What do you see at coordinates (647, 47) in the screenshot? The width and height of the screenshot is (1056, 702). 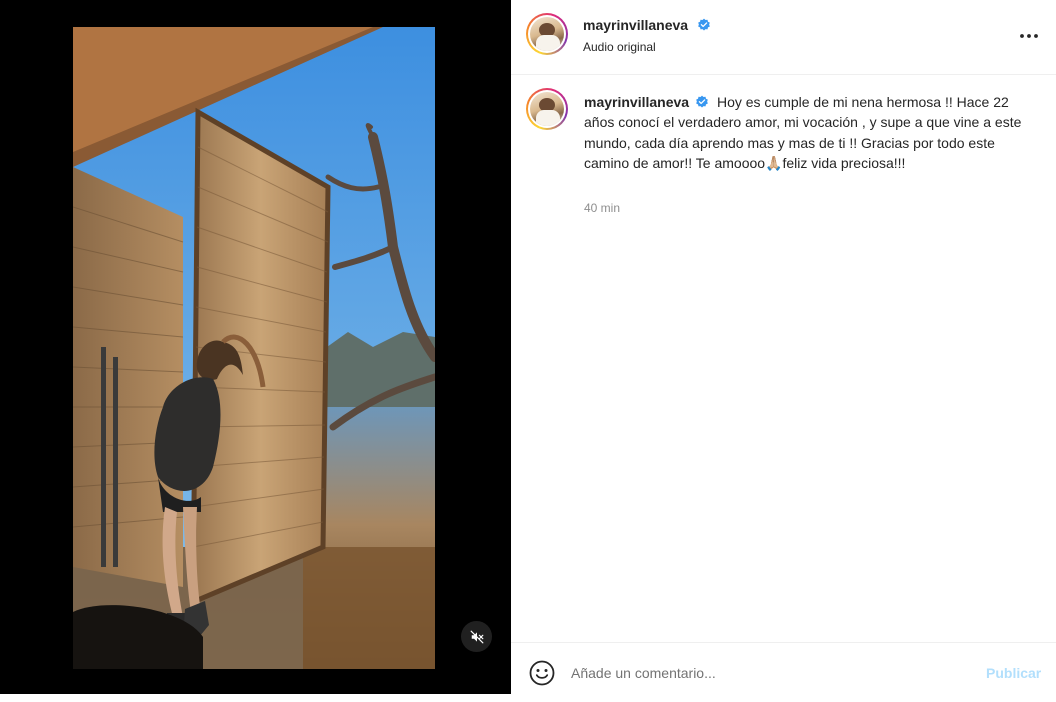 I see `audio-label: Audio original` at bounding box center [647, 47].